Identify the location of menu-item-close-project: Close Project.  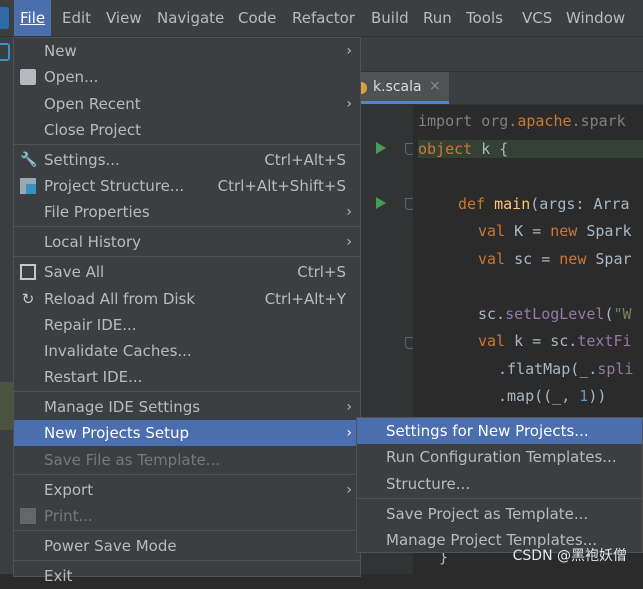
(187, 130).